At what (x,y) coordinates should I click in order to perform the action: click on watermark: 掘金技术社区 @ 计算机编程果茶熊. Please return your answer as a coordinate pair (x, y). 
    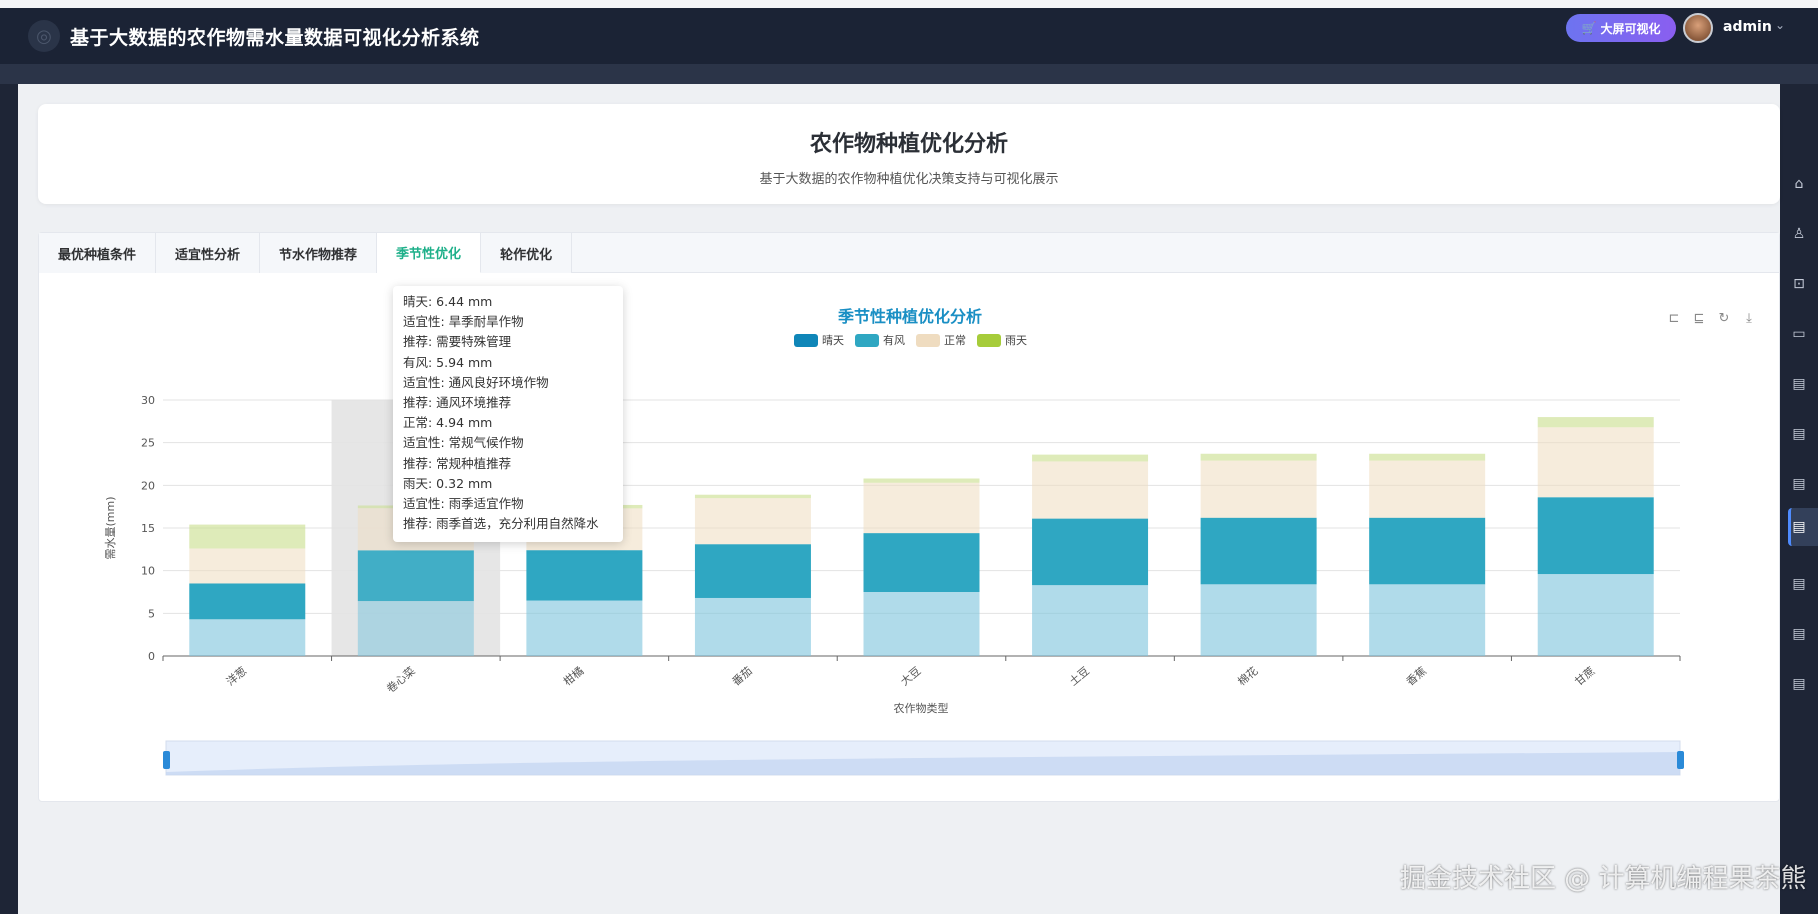
    Looking at the image, I should click on (1603, 879).